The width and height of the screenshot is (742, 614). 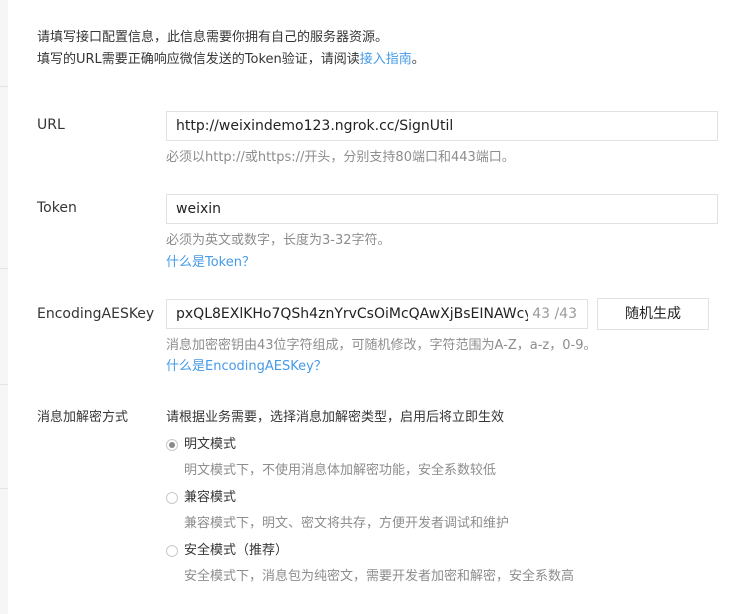 I want to click on plaintext-mode-tip: 明文模式下，不使用消息体加解密功能，安全系数较低, so click(x=340, y=470).